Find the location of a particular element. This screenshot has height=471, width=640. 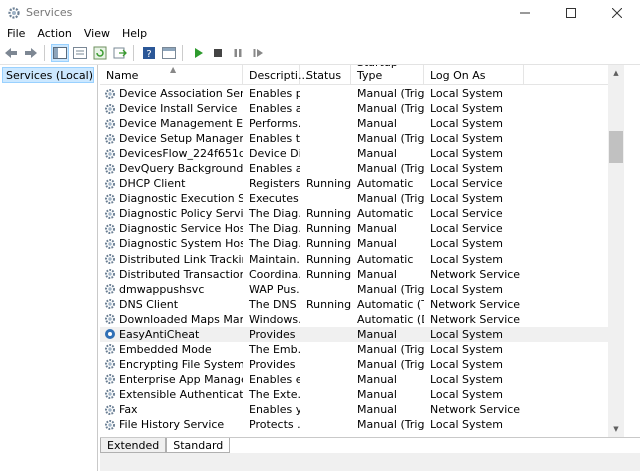

cell-name: EasyAntiCheat is located at coordinates (171, 334).